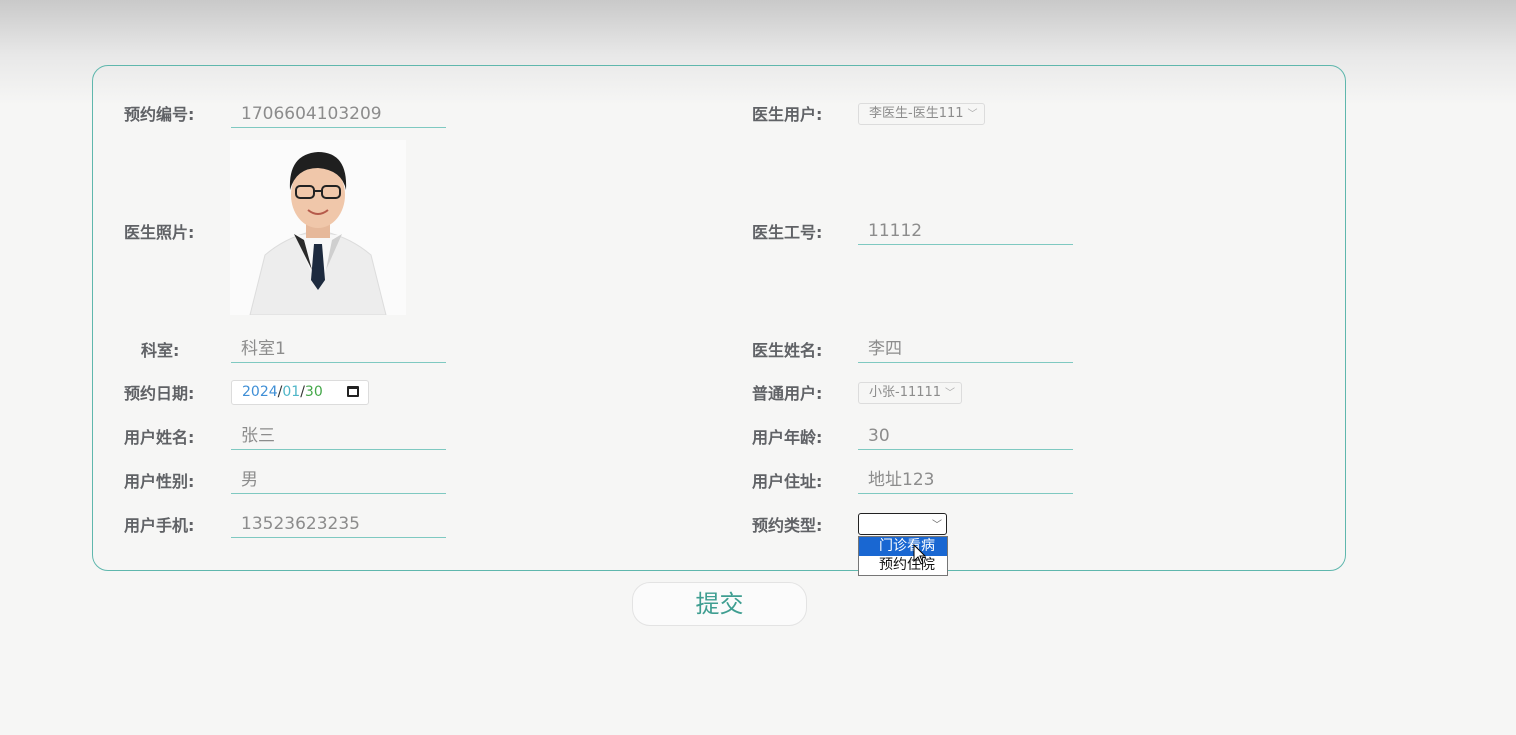  What do you see at coordinates (787, 232) in the screenshot?
I see `label-doctor-id: 医生工号:` at bounding box center [787, 232].